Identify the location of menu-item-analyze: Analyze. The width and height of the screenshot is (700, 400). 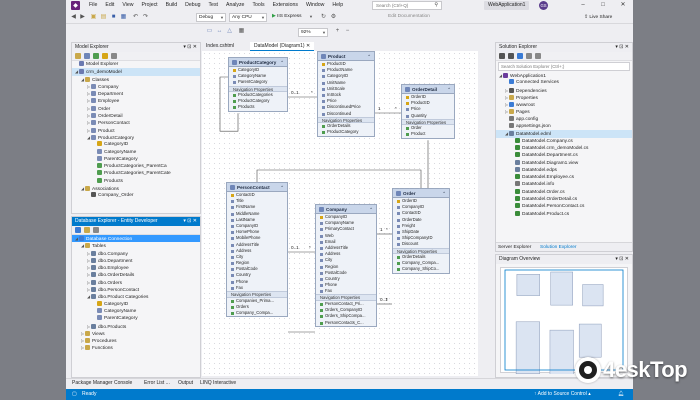
(235, 5).